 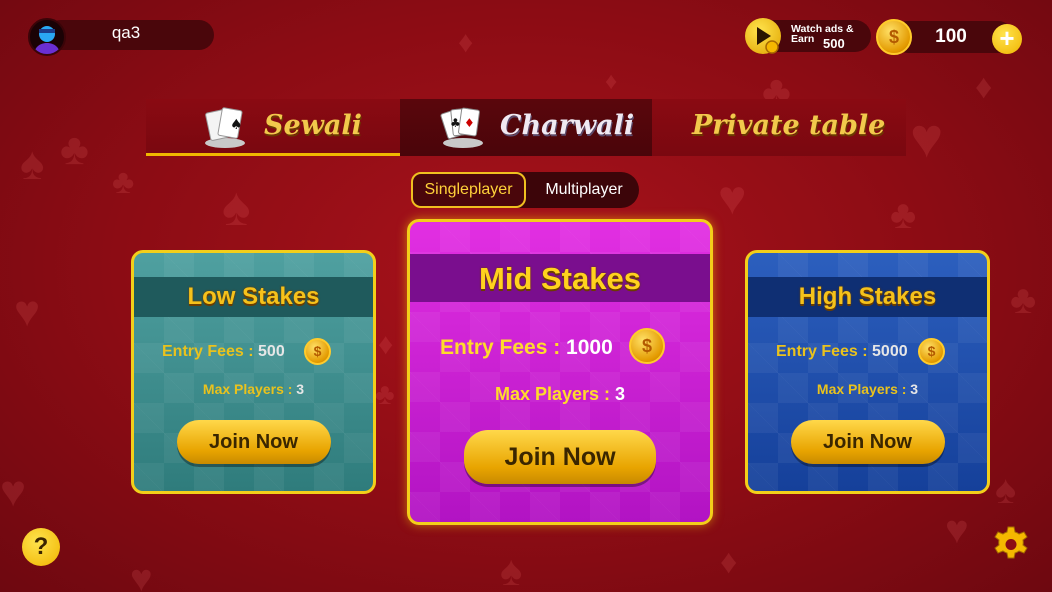 I want to click on tab-charwali: ♦ ♣ Charwali, so click(x=526, y=127).